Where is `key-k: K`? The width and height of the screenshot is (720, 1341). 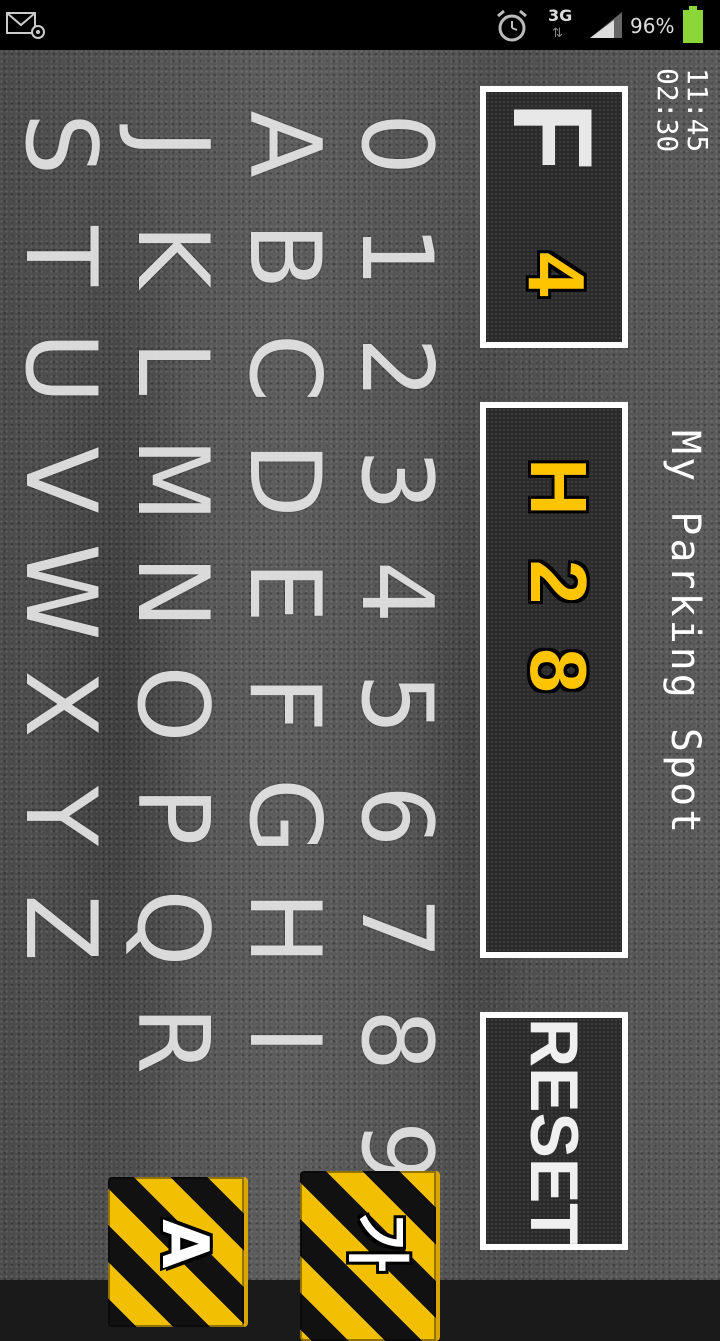 key-k: K is located at coordinates (172, 256).